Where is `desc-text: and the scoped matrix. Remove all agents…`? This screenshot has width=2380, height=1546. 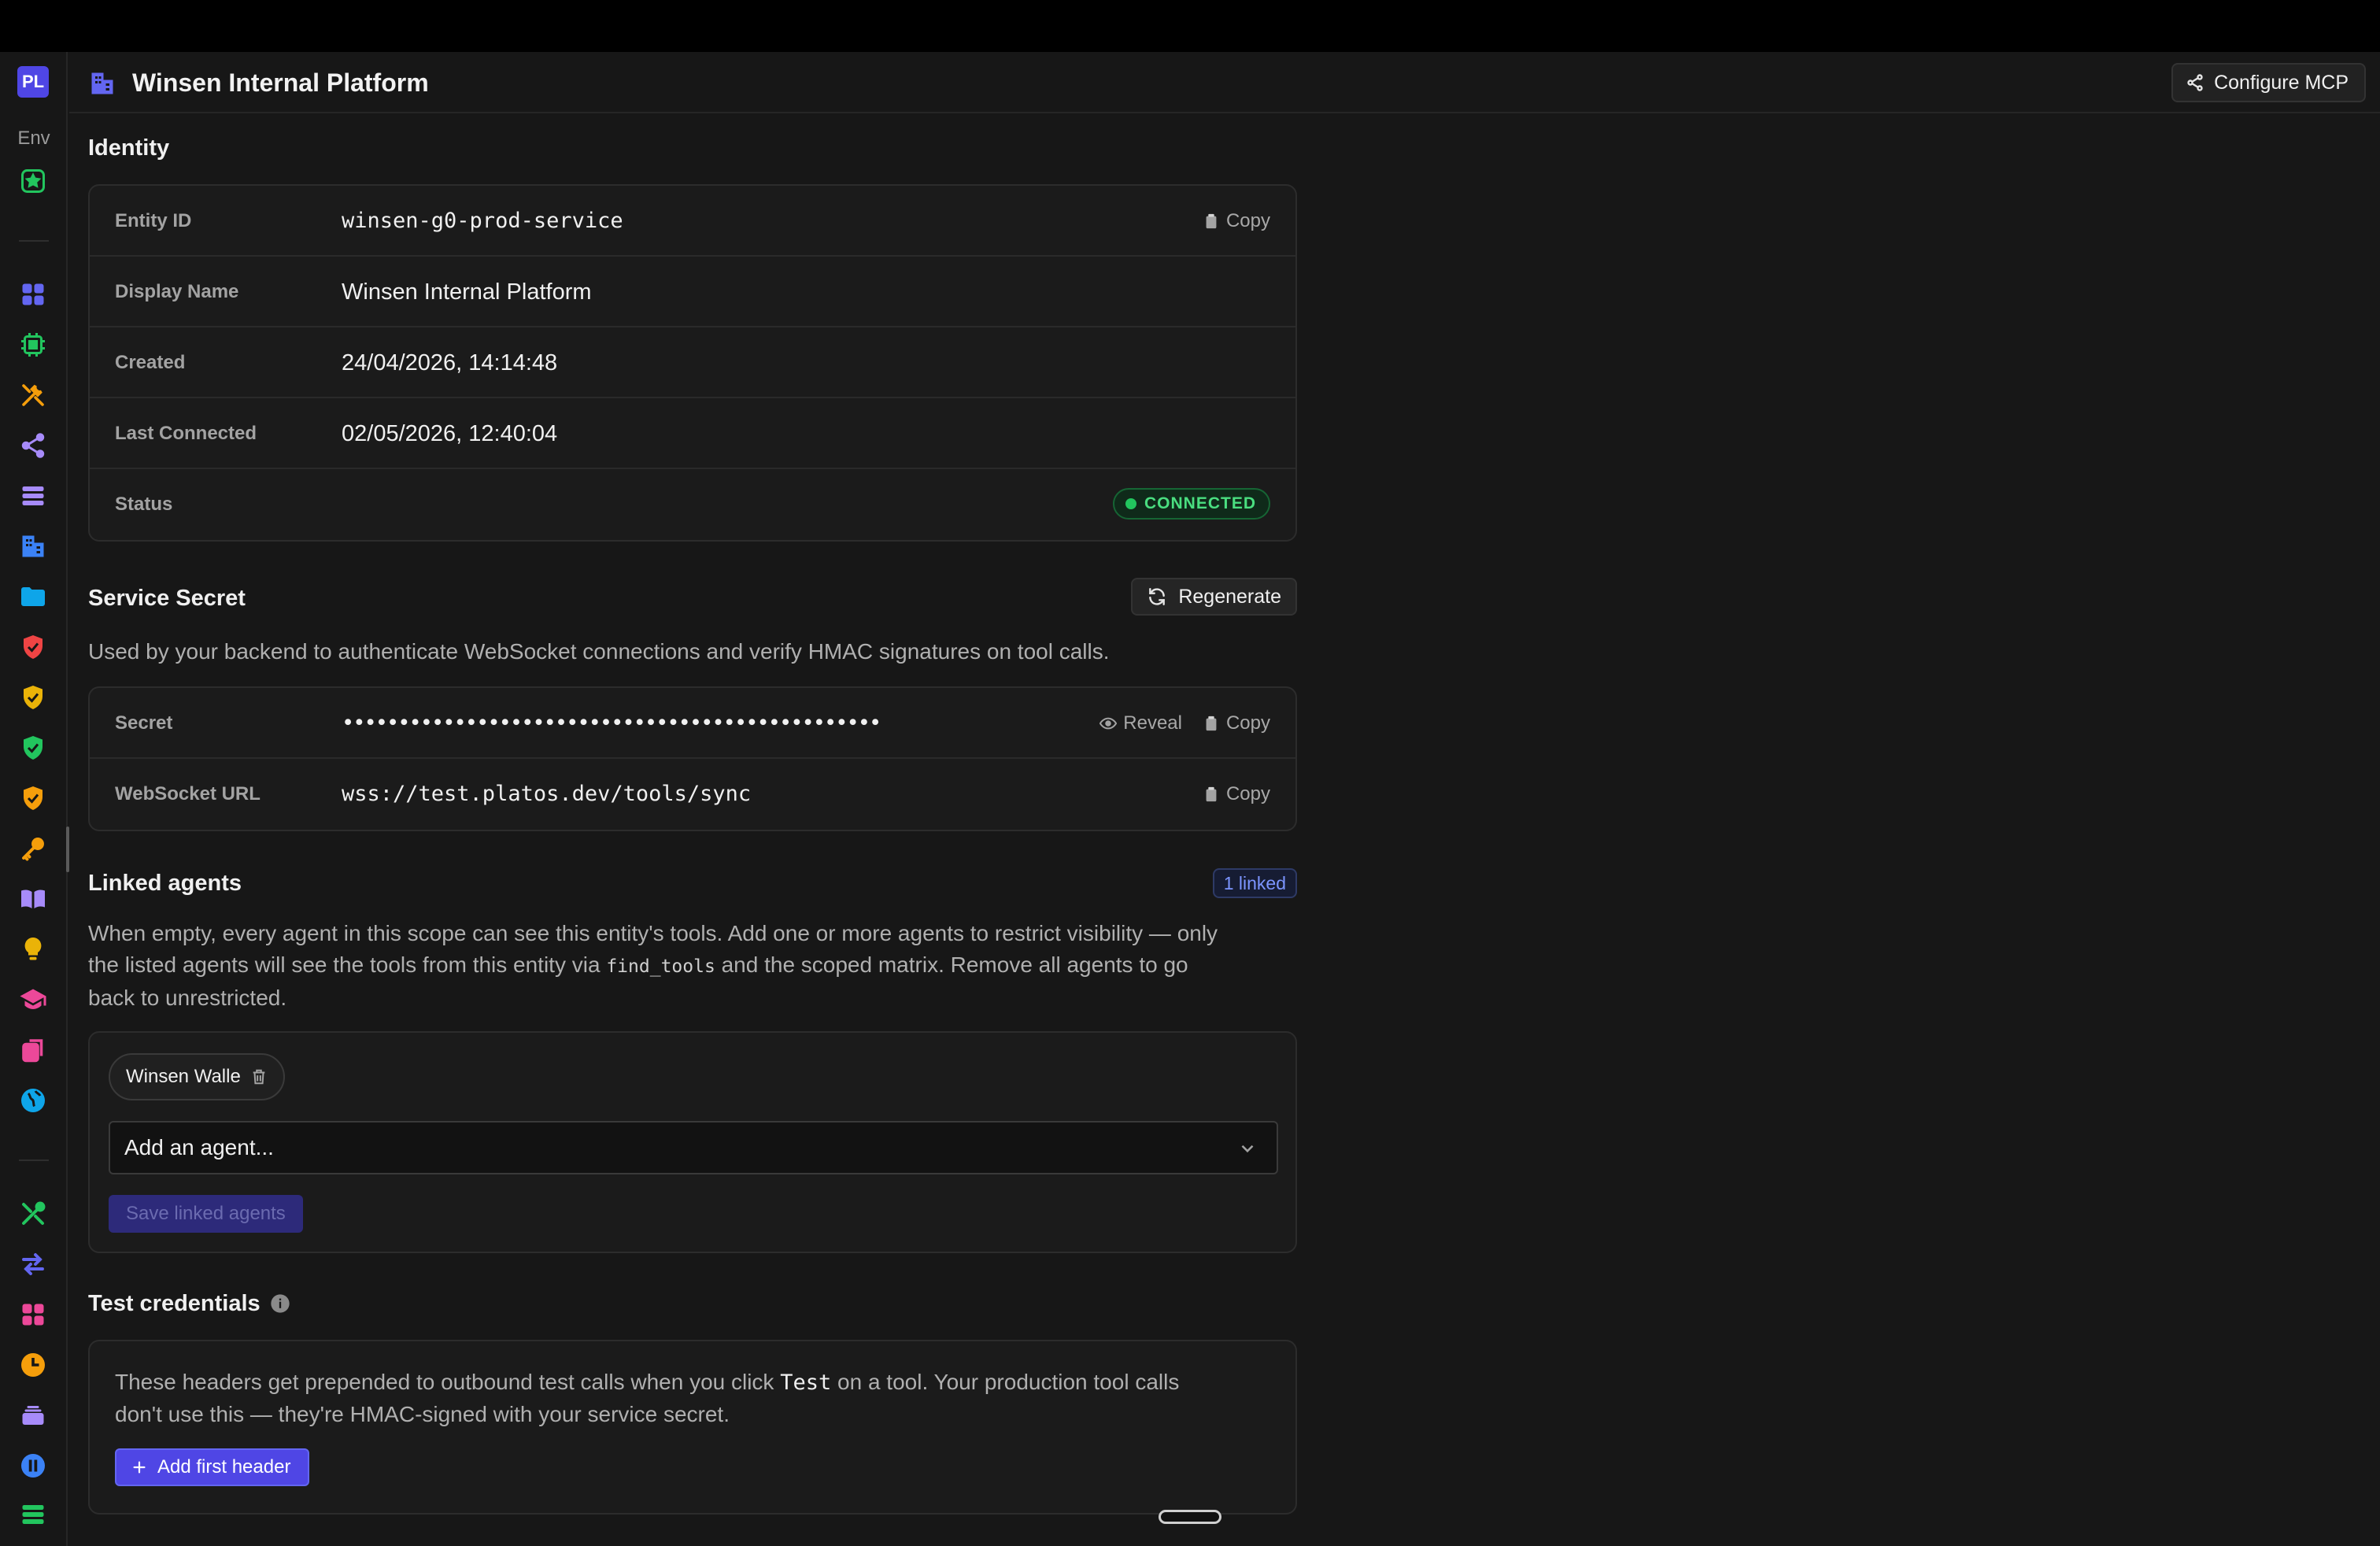
desc-text: and the scoped matrix. Remove all agents… is located at coordinates (952, 965).